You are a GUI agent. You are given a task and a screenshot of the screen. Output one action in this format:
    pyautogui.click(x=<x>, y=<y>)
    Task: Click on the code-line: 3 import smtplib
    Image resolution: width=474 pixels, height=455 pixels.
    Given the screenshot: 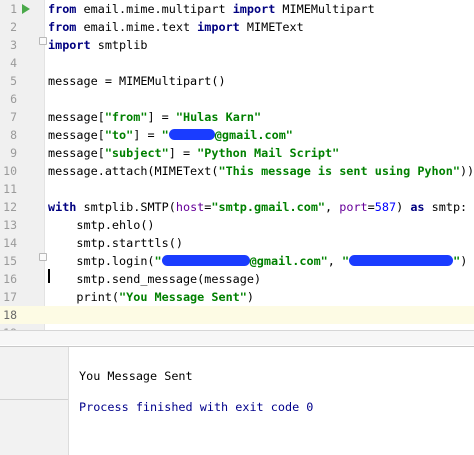 What is the action you would take?
    pyautogui.click(x=237, y=45)
    